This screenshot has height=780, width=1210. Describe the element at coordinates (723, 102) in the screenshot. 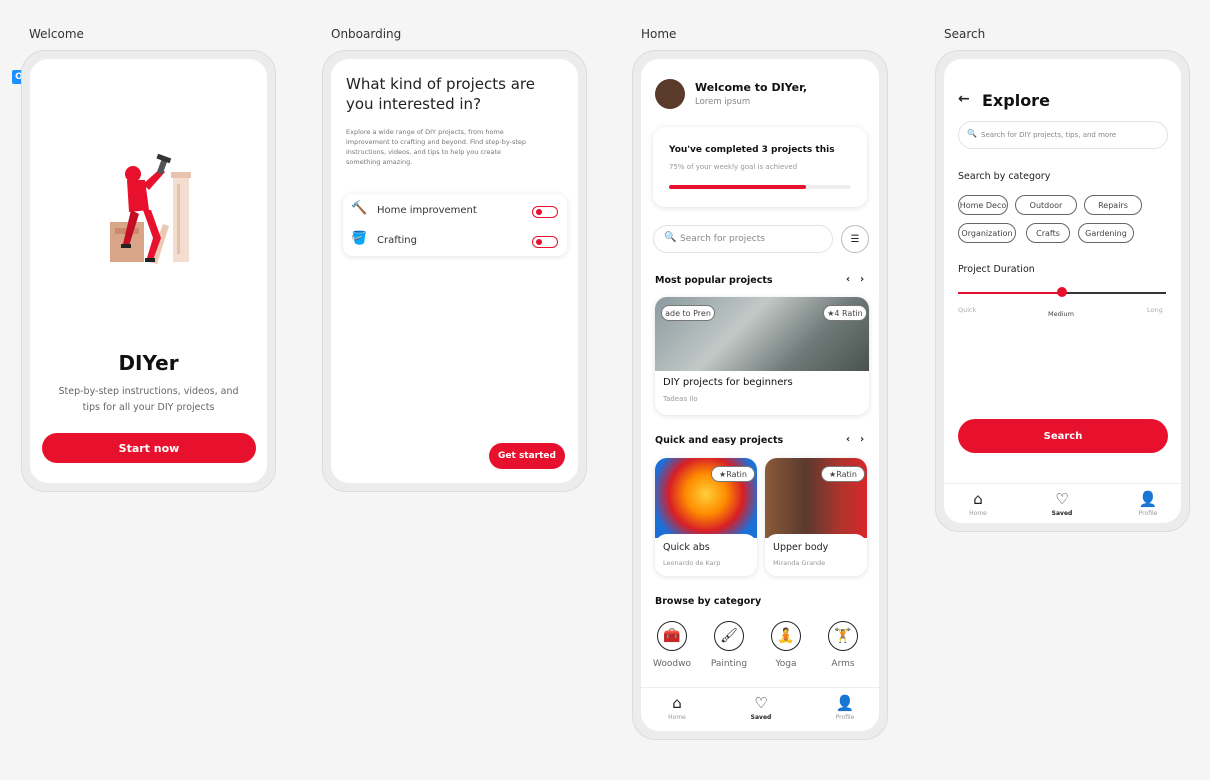

I see `home-user-sub: Lorem ipsum` at that location.